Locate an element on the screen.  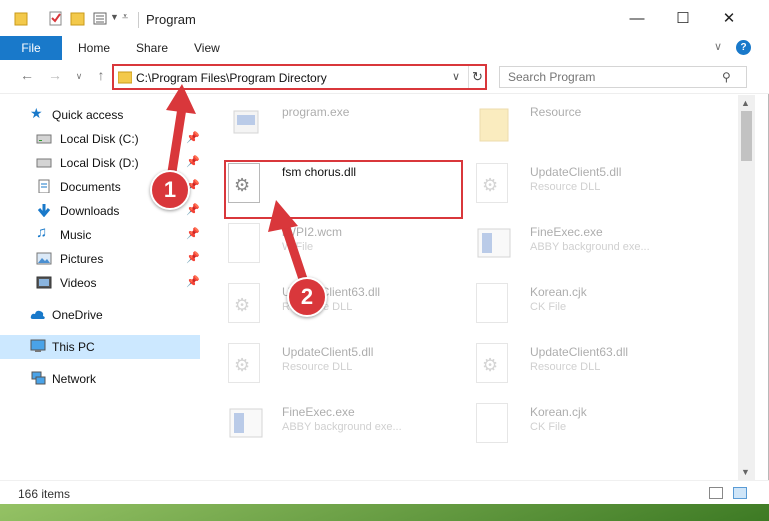
callout-badge-1: 1 is located at coordinates (170, 190).